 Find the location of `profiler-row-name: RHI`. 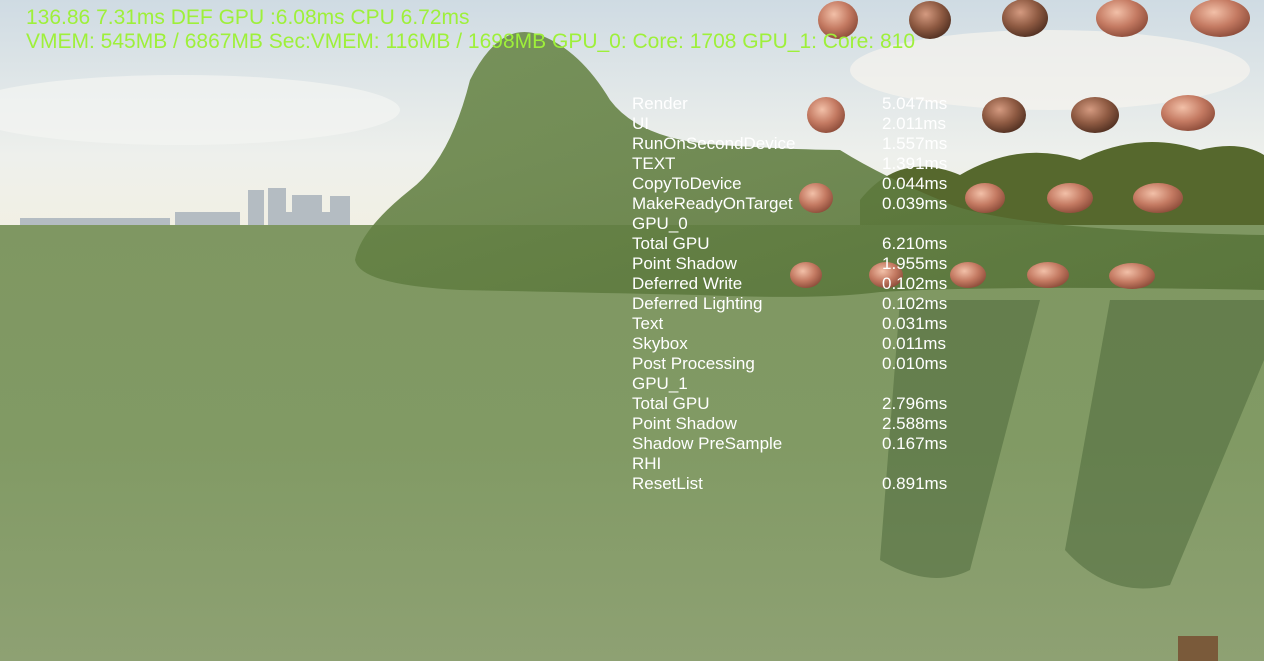

profiler-row-name: RHI is located at coordinates (647, 463).